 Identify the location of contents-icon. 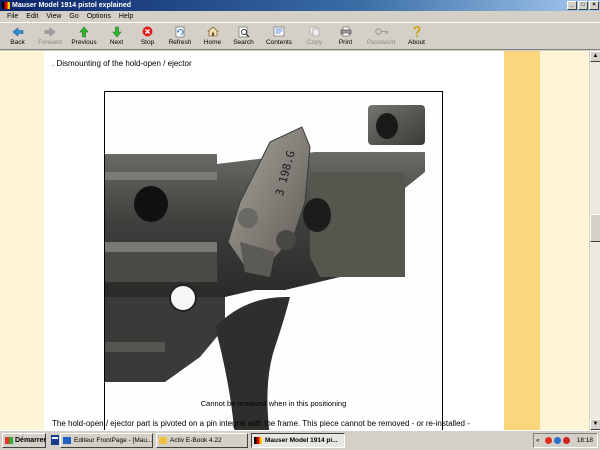
(279, 31).